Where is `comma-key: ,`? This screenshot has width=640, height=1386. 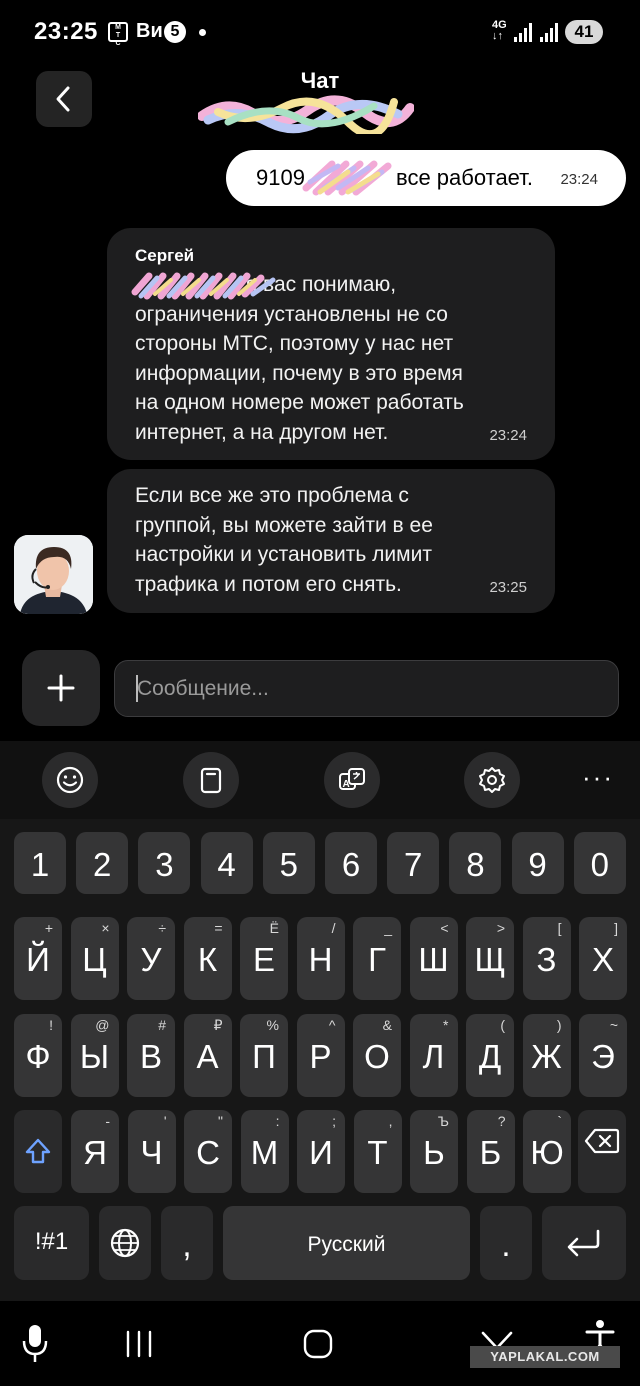 comma-key: , is located at coordinates (187, 1243).